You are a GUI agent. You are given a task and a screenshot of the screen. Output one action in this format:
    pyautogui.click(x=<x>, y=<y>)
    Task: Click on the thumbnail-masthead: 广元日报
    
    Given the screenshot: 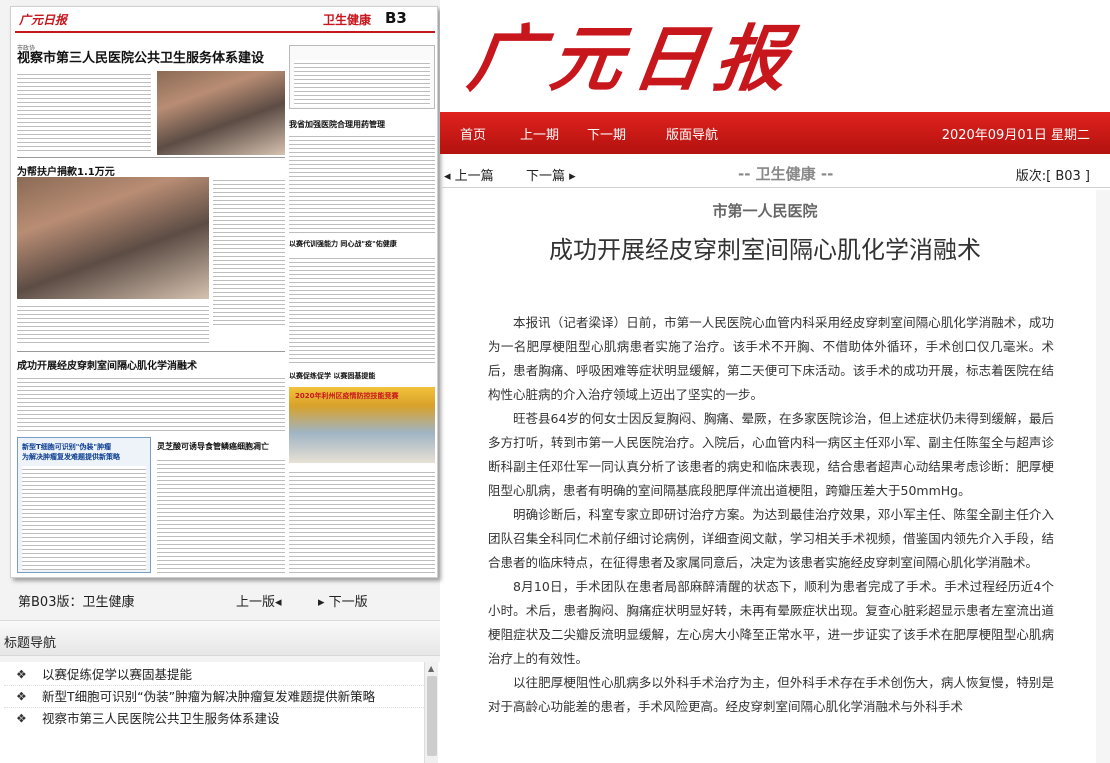 What is the action you would take?
    pyautogui.click(x=43, y=20)
    